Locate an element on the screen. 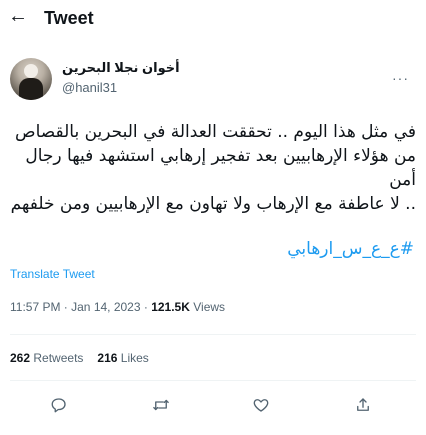 Image resolution: width=426 pixels, height=435 pixels. retweet-icon is located at coordinates (161, 405).